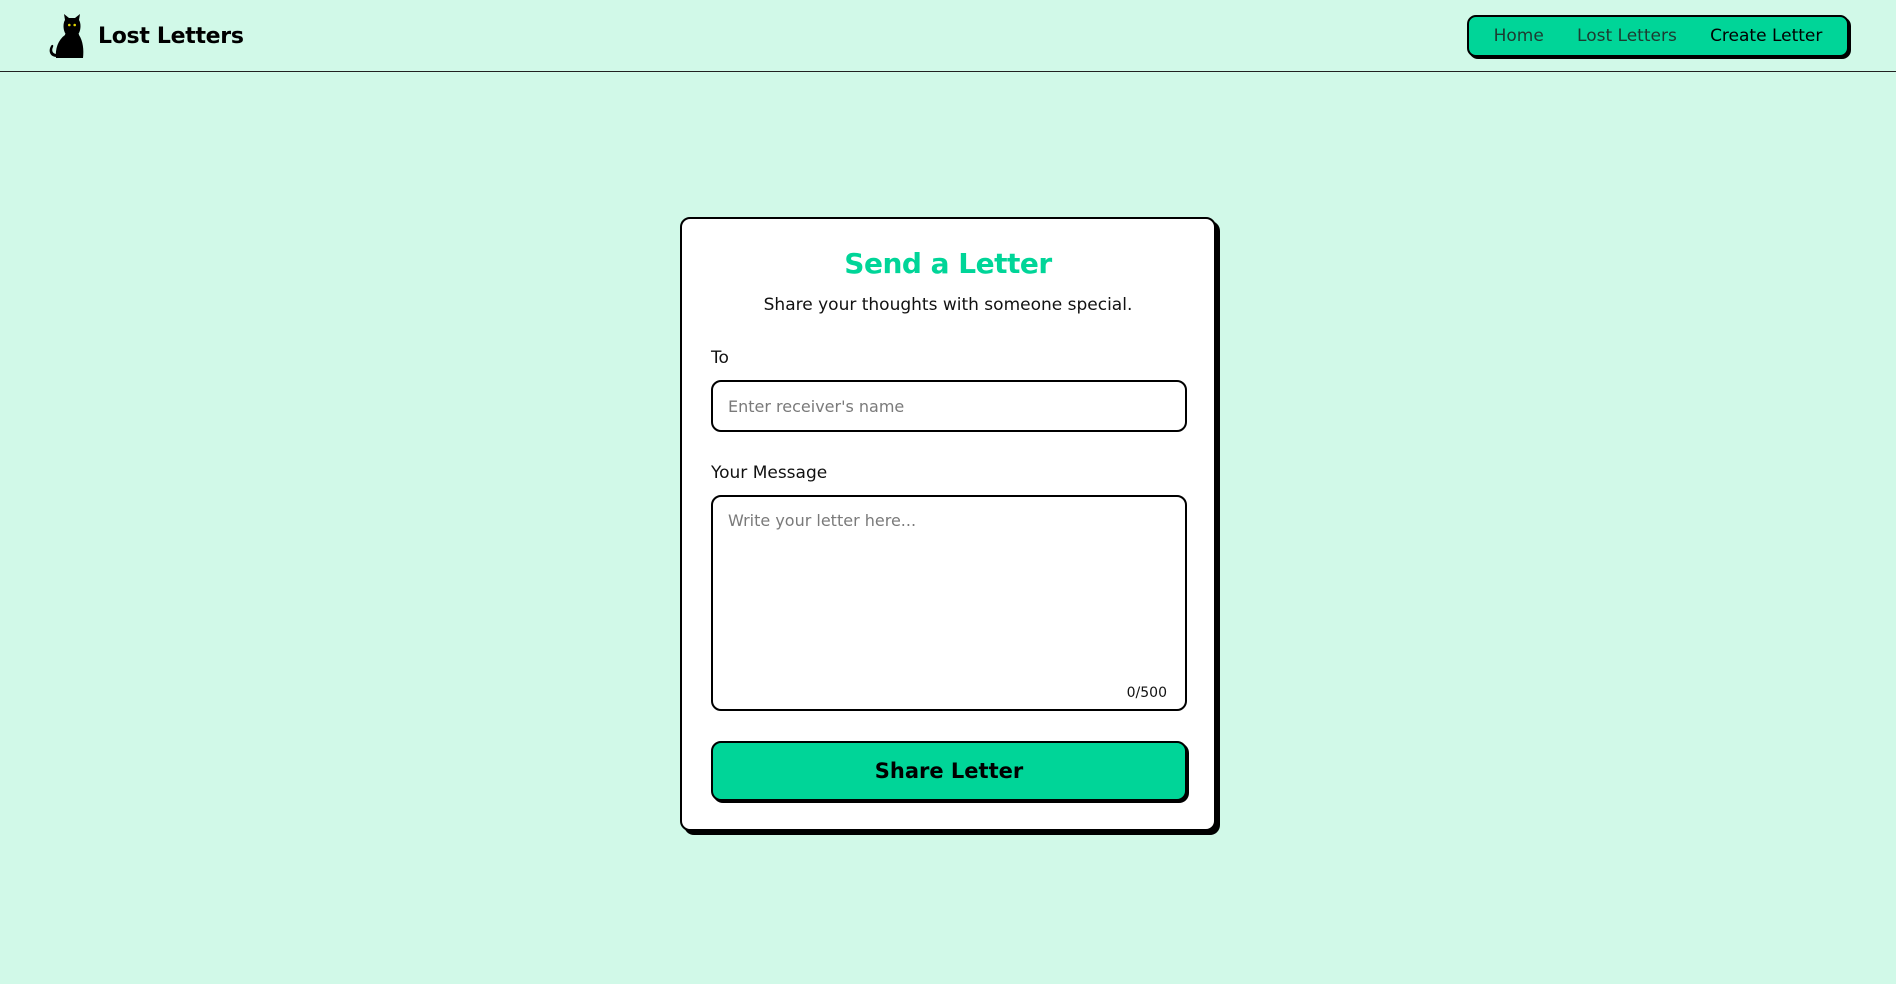 The width and height of the screenshot is (1896, 984). I want to click on receiver-name-input, so click(949, 406).